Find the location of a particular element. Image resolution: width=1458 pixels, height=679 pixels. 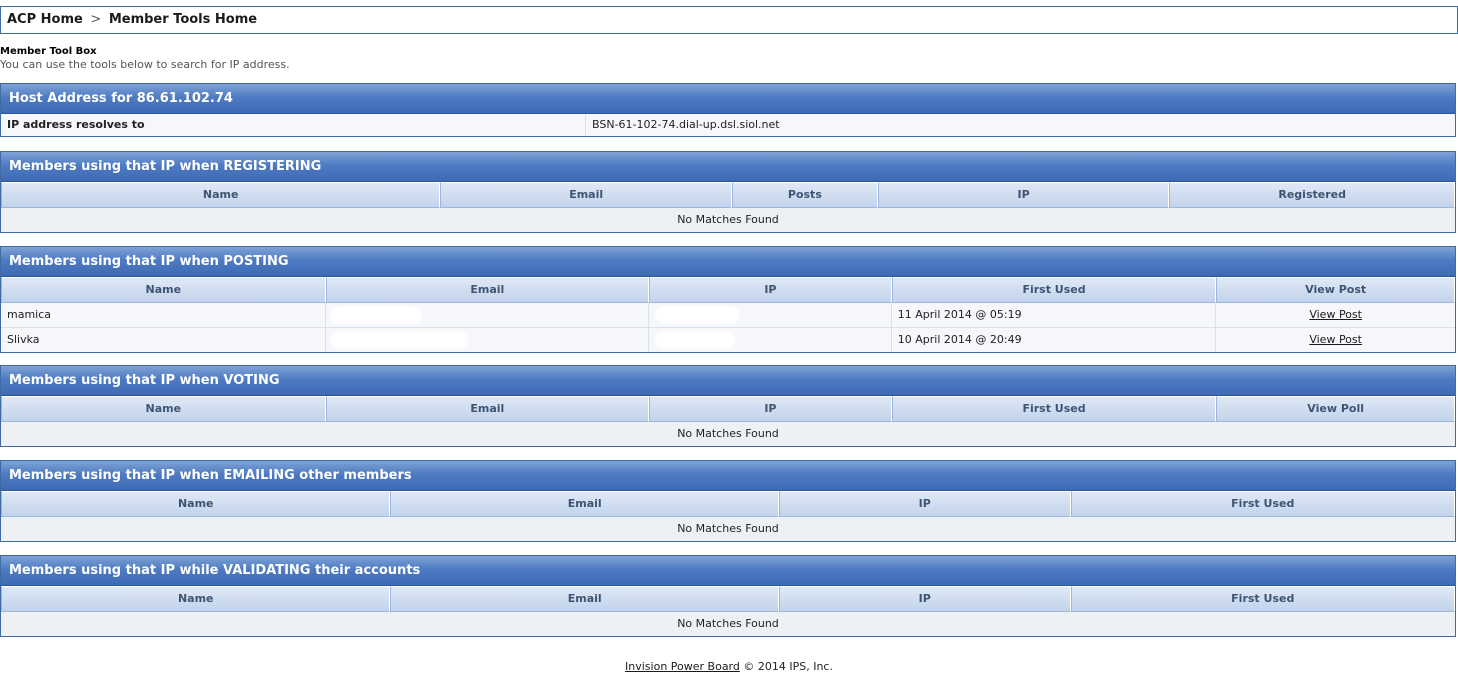

col-header-registered: Registered is located at coordinates (1312, 195).